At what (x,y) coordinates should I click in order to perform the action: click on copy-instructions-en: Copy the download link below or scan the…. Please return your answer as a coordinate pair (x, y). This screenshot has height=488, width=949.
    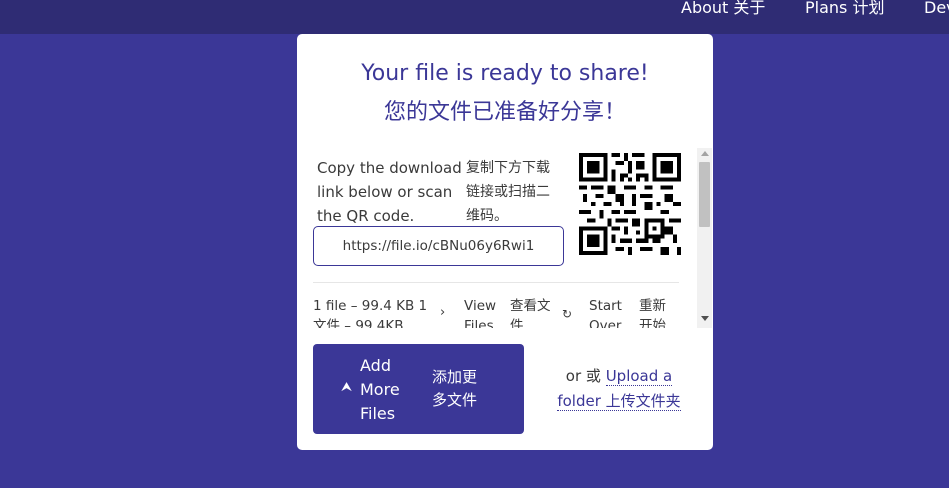
    Looking at the image, I should click on (389, 192).